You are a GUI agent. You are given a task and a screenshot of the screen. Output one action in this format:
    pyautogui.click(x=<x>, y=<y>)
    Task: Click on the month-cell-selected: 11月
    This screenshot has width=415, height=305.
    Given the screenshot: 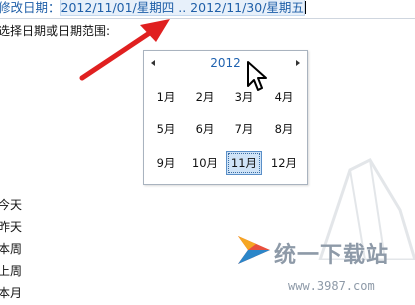 What is the action you would take?
    pyautogui.click(x=244, y=163)
    